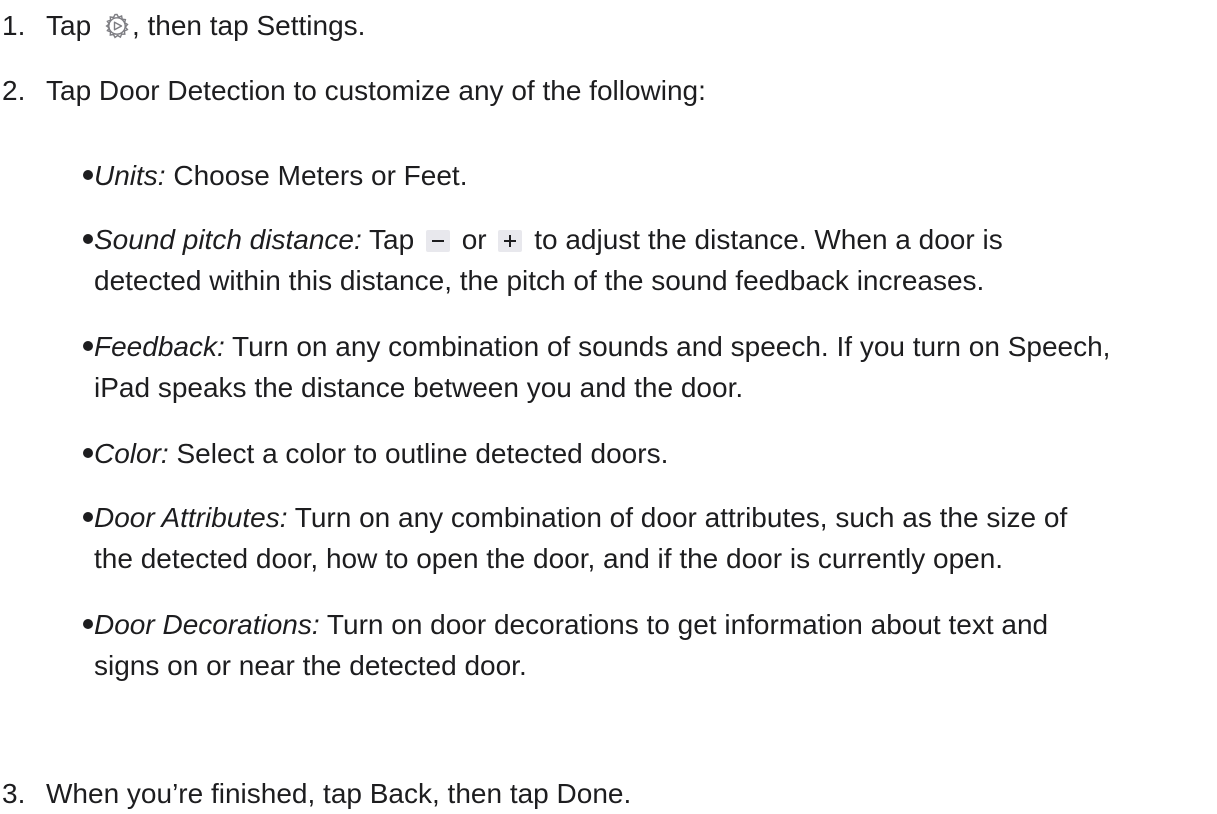 Image resolution: width=1217 pixels, height=814 pixels. Describe the element at coordinates (14, 793) in the screenshot. I see `step-number: 3.` at that location.